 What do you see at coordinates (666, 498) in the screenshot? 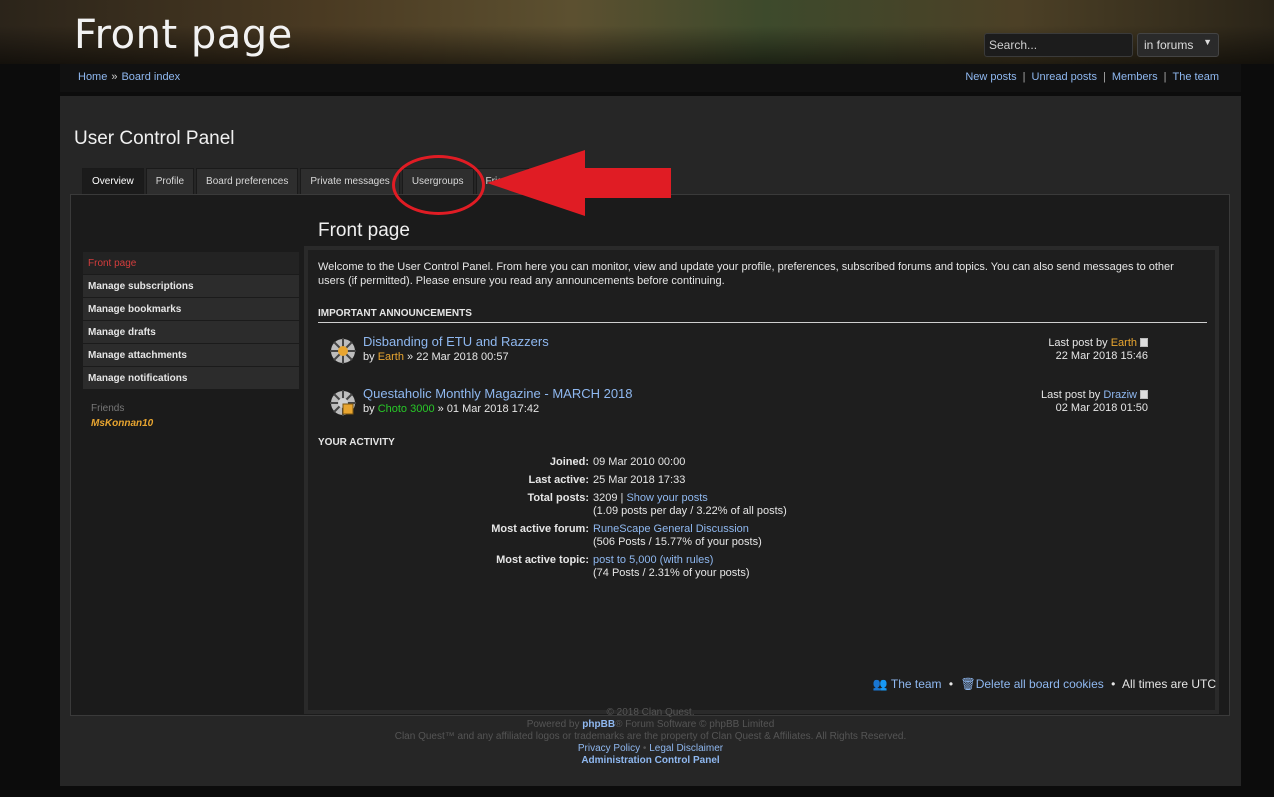
I see `show-your-posts-link: Show your posts` at bounding box center [666, 498].